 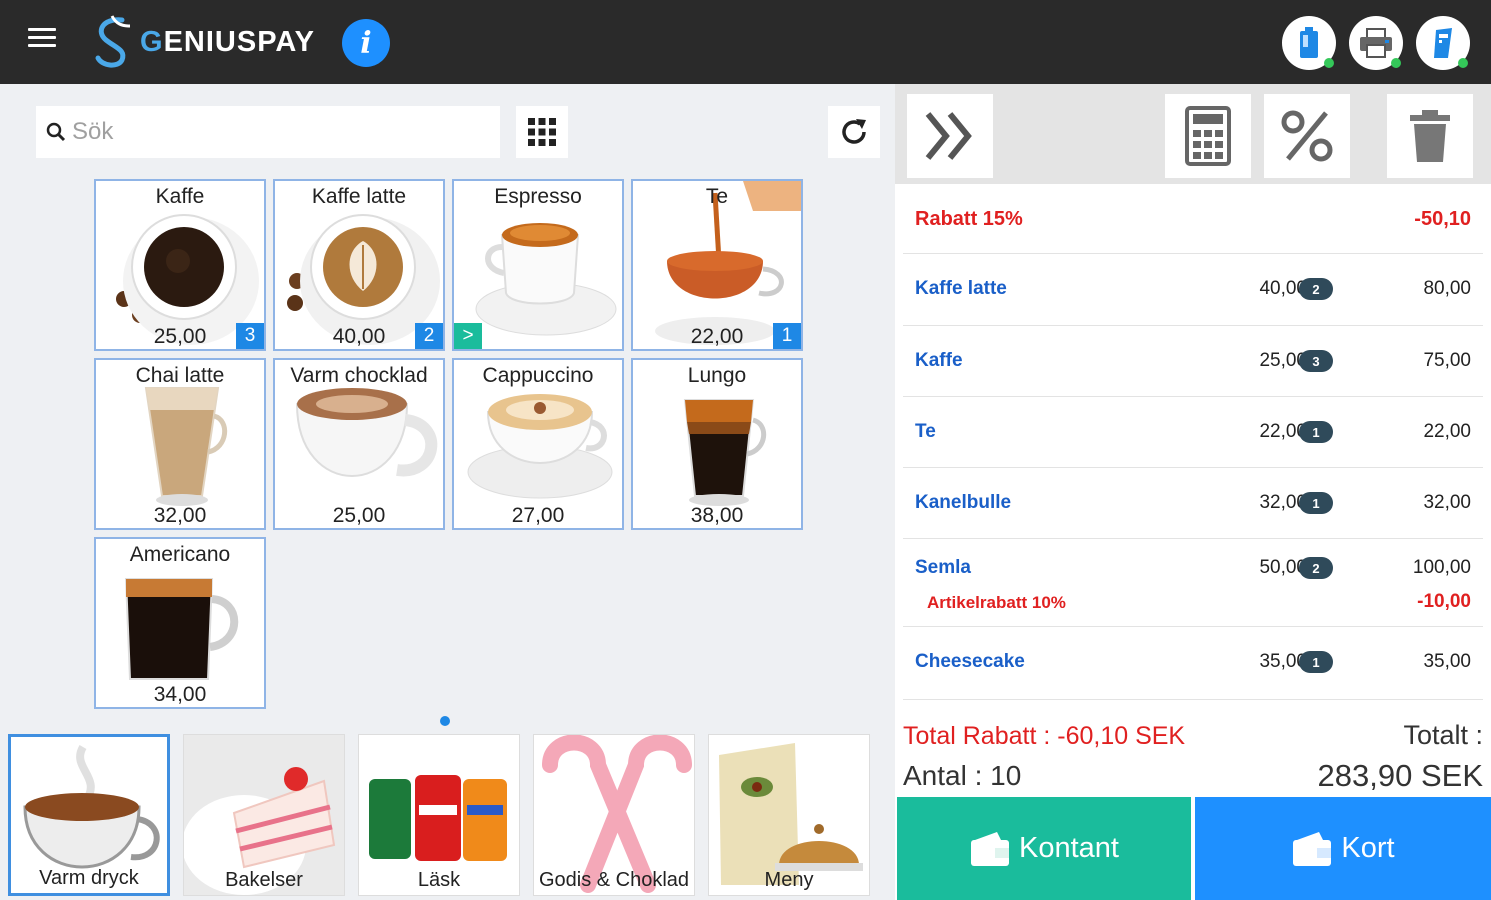 I want to click on expand-button, so click(x=950, y=136).